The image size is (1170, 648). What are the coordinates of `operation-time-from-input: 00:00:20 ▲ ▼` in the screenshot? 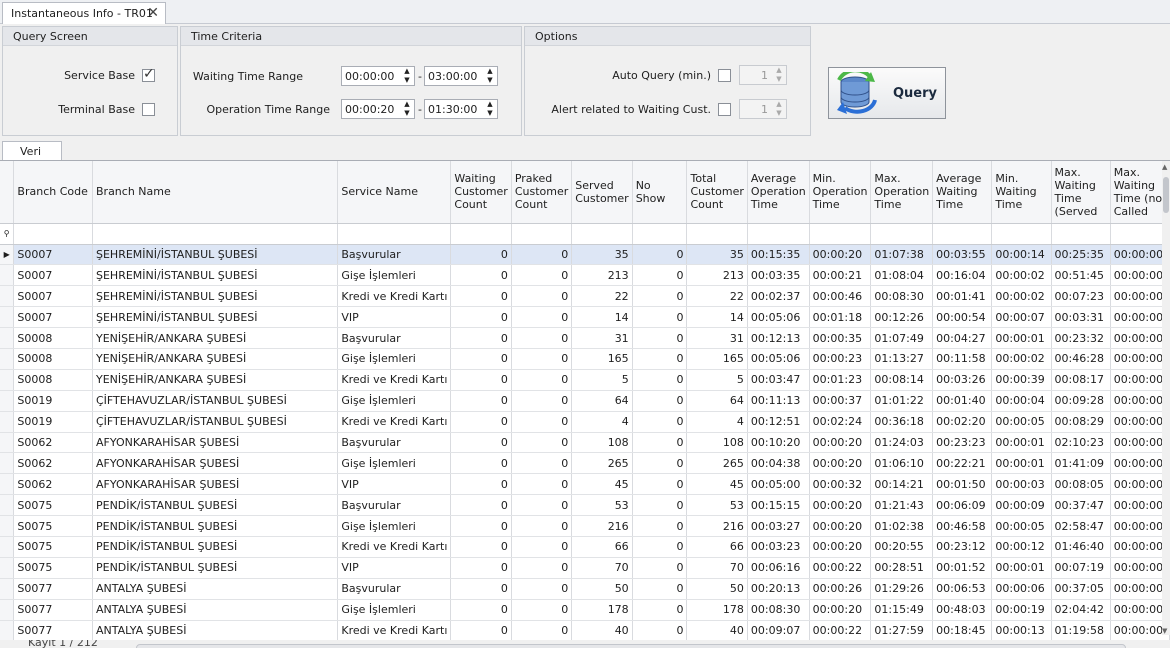 It's located at (378, 109).